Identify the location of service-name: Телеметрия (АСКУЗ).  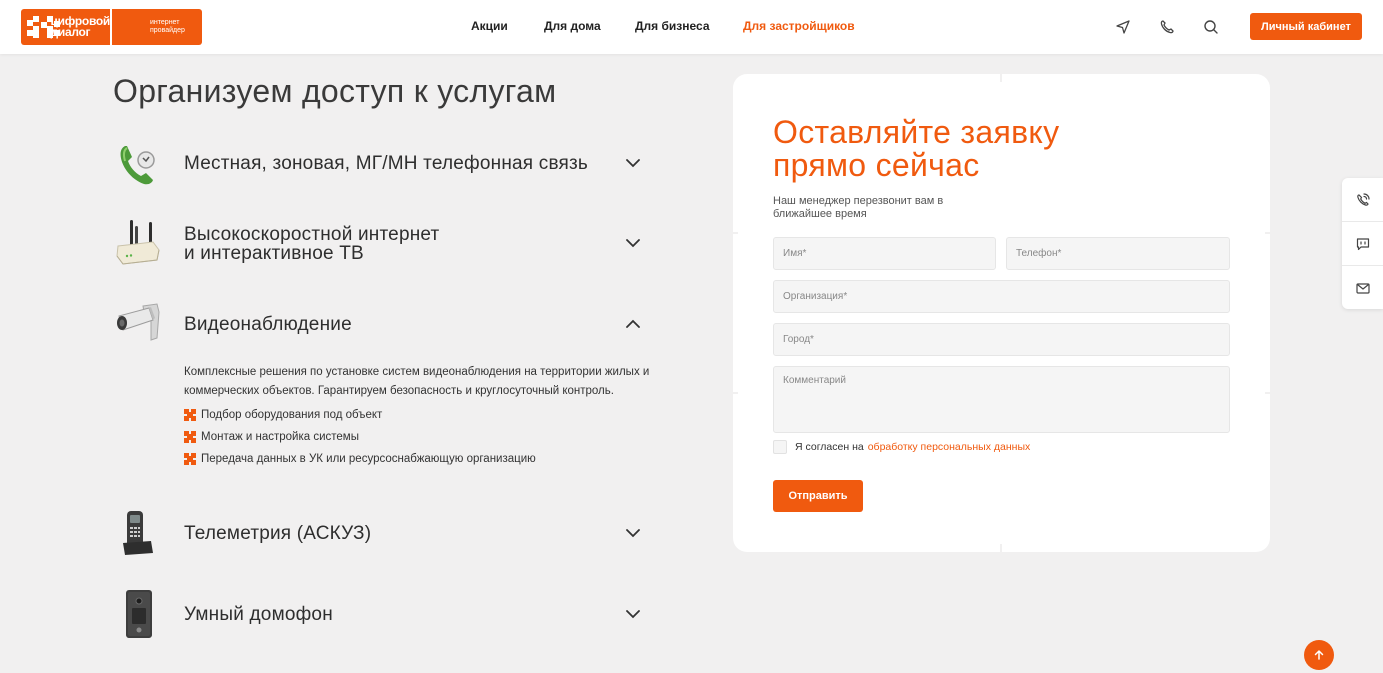
(278, 533).